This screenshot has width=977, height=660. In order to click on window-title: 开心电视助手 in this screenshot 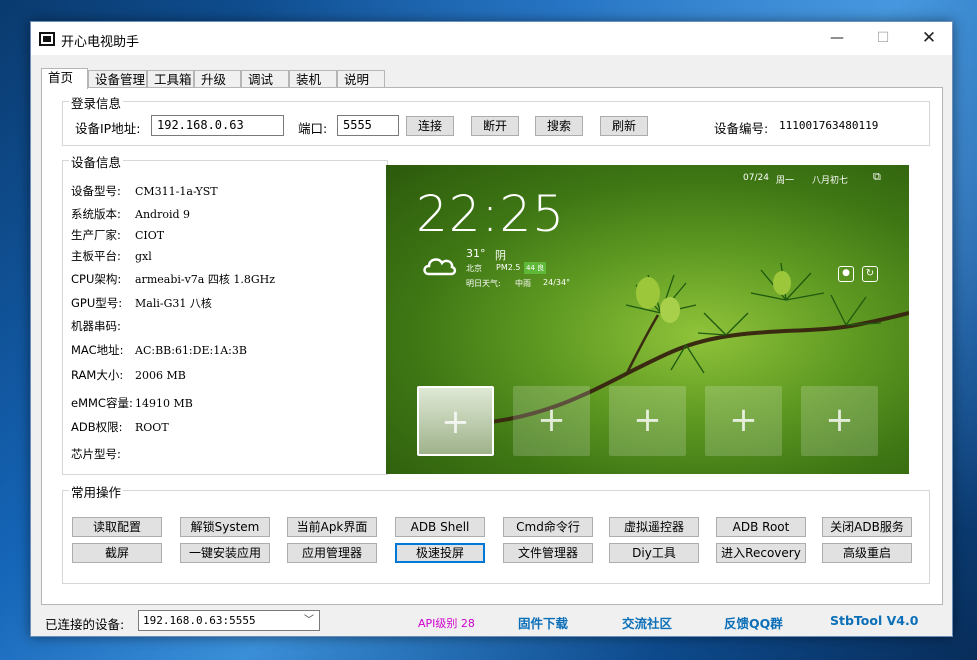, I will do `click(100, 42)`.